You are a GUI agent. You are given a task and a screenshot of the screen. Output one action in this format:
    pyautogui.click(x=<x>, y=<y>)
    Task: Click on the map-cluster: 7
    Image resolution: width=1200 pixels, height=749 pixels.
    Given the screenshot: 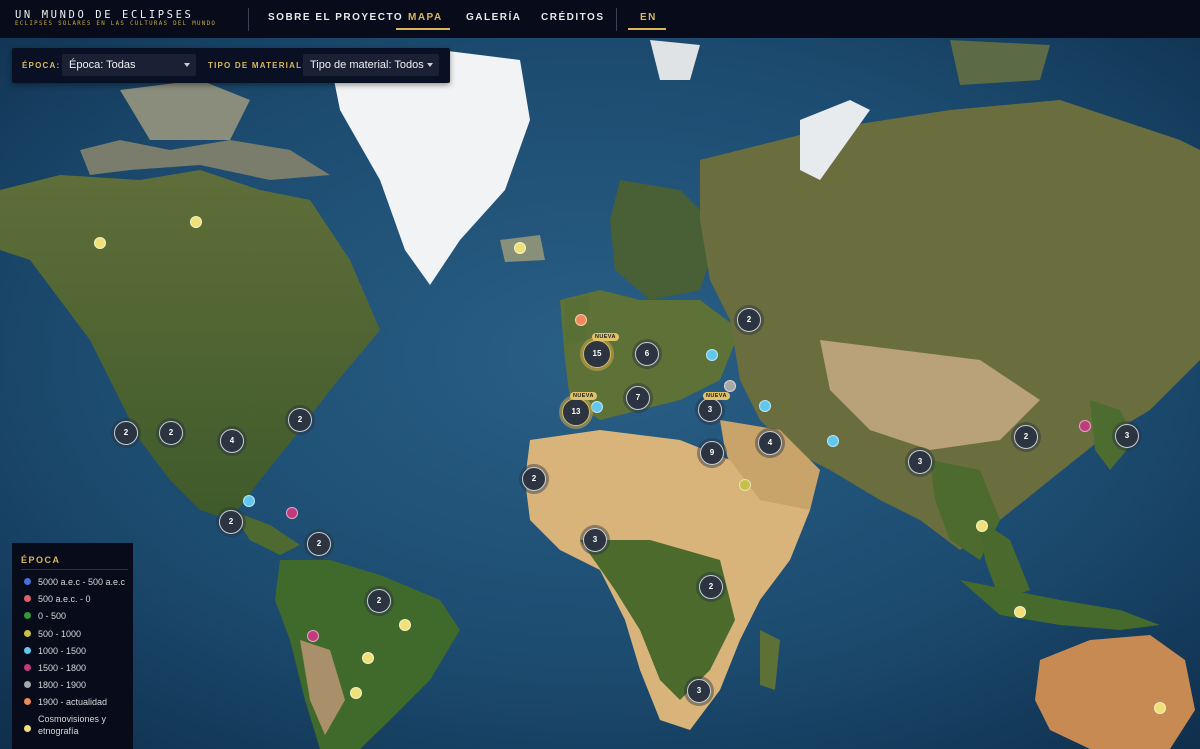 What is the action you would take?
    pyautogui.click(x=638, y=398)
    